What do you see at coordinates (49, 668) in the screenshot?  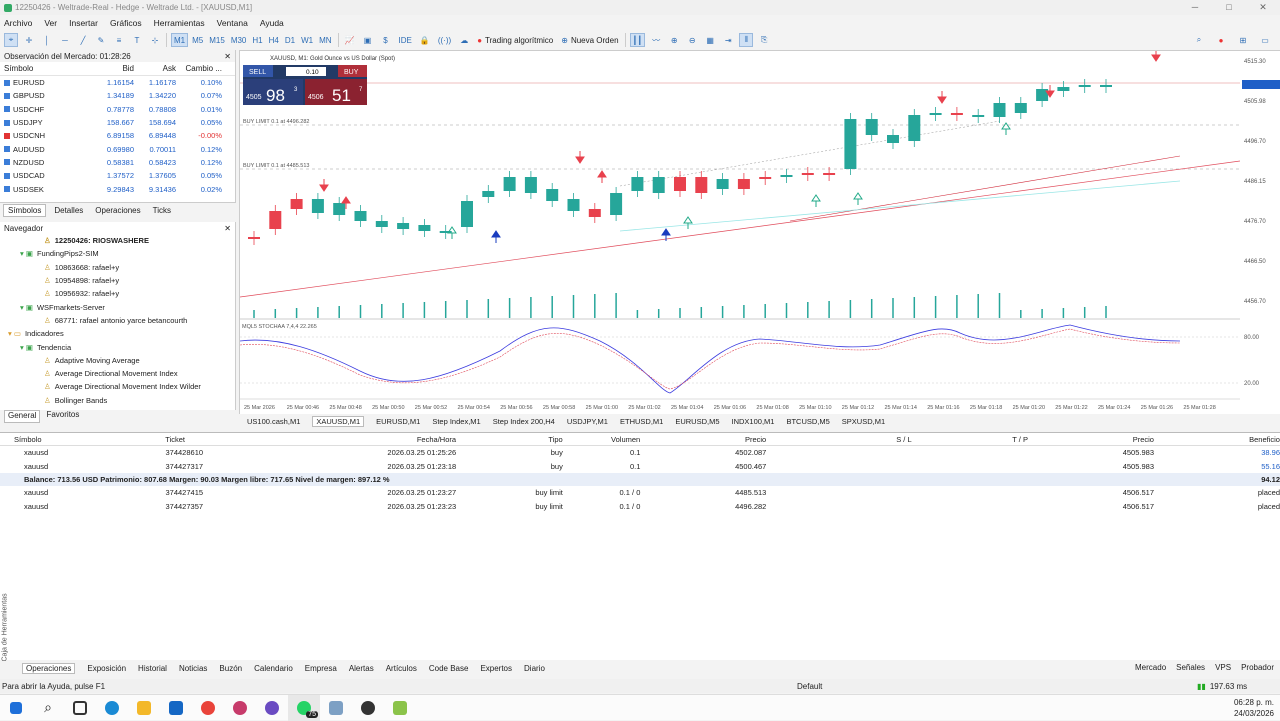 I see `toolbox-tab-0: Operaciones` at bounding box center [49, 668].